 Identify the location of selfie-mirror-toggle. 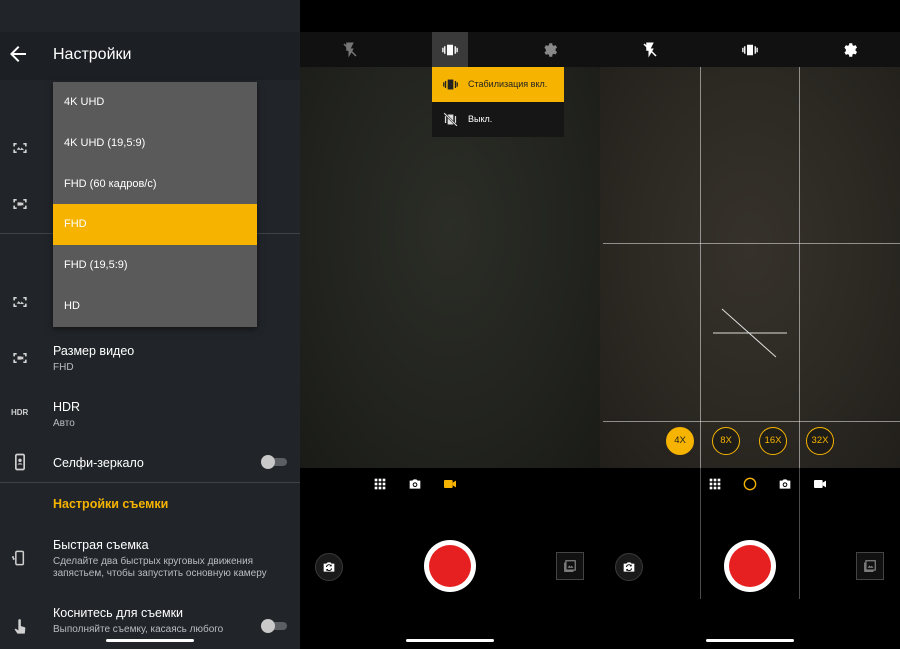
(274, 462).